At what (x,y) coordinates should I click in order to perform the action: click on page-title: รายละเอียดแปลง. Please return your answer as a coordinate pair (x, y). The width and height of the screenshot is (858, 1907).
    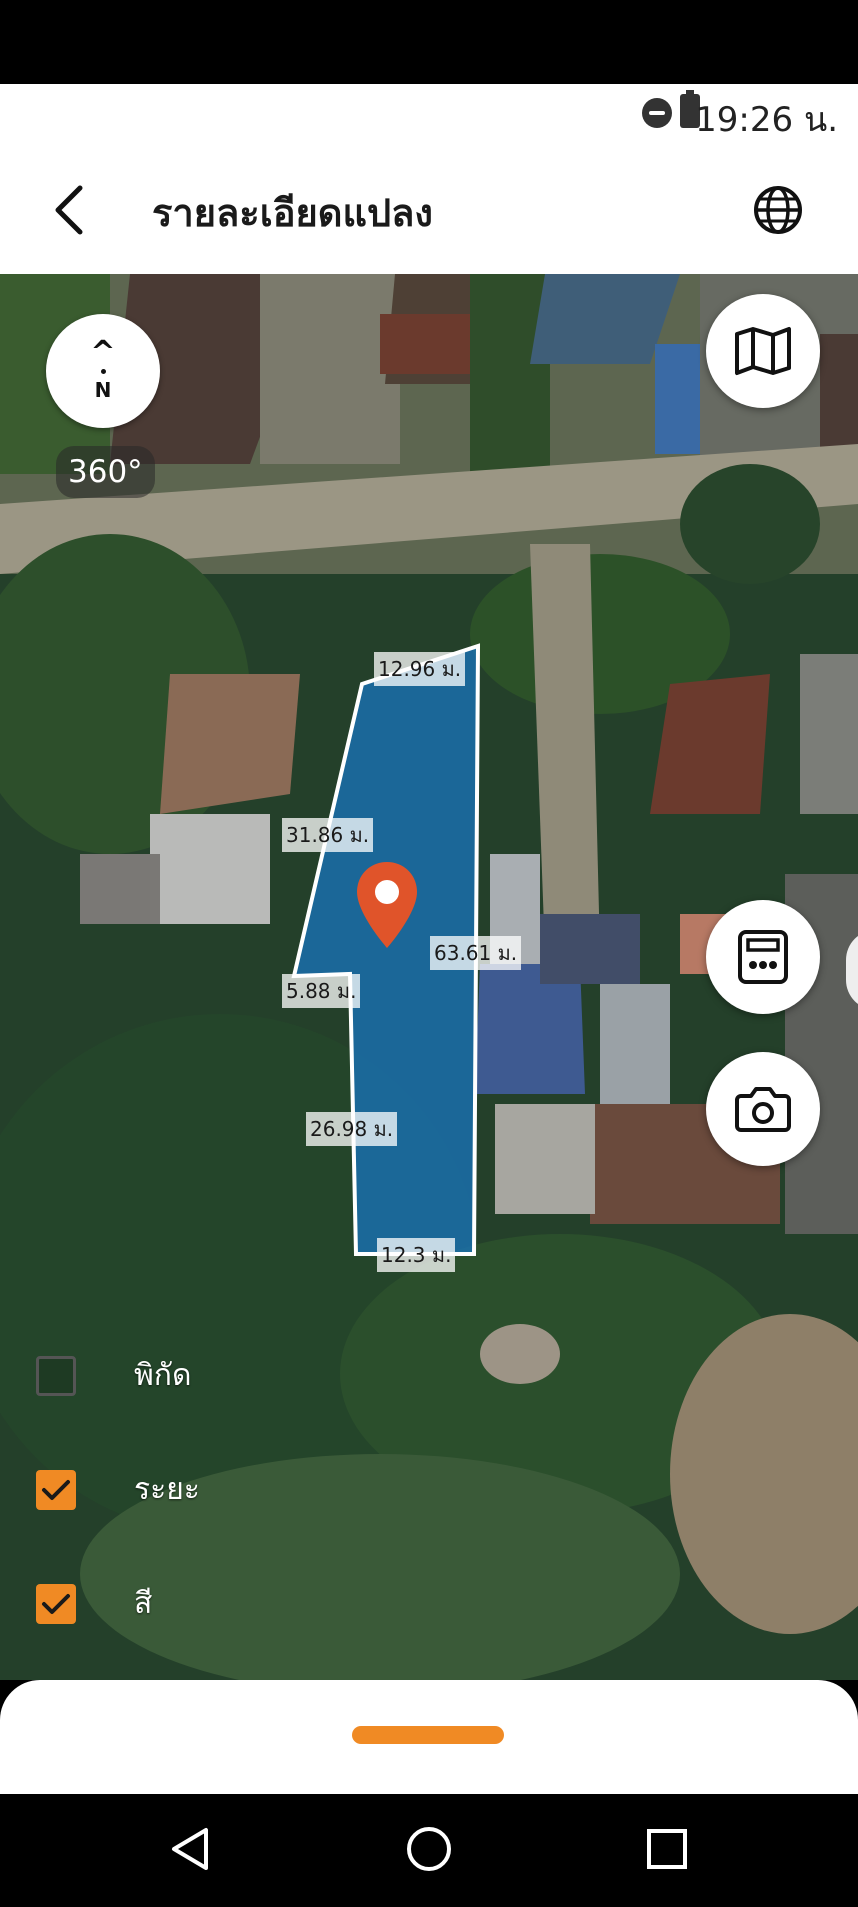
    Looking at the image, I should click on (292, 213).